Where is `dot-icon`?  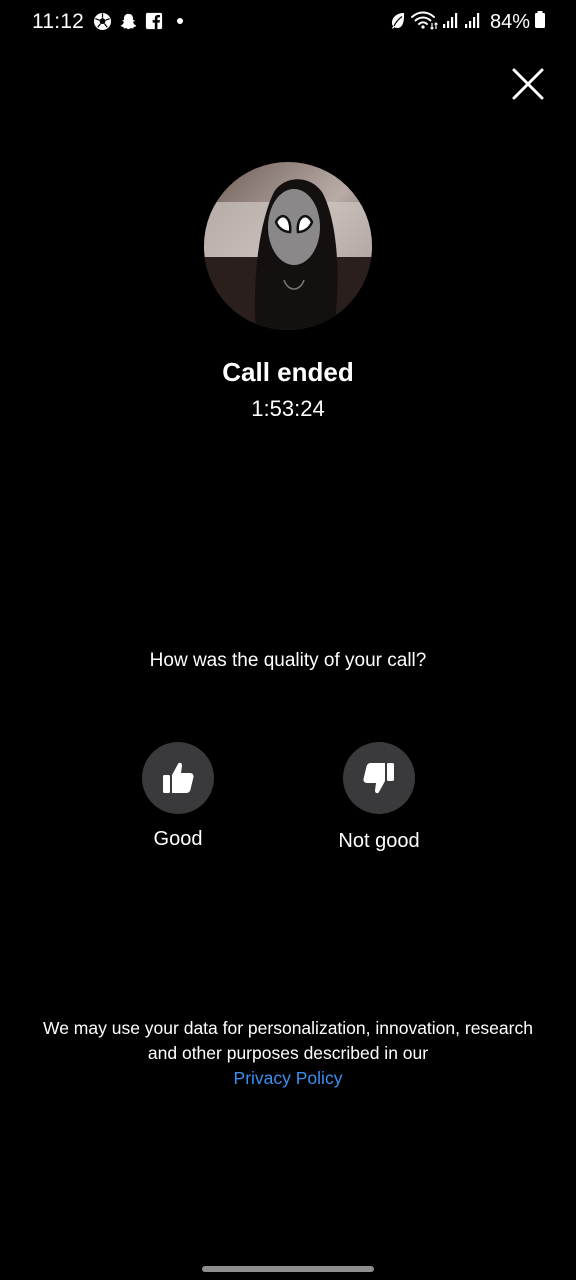 dot-icon is located at coordinates (180, 21).